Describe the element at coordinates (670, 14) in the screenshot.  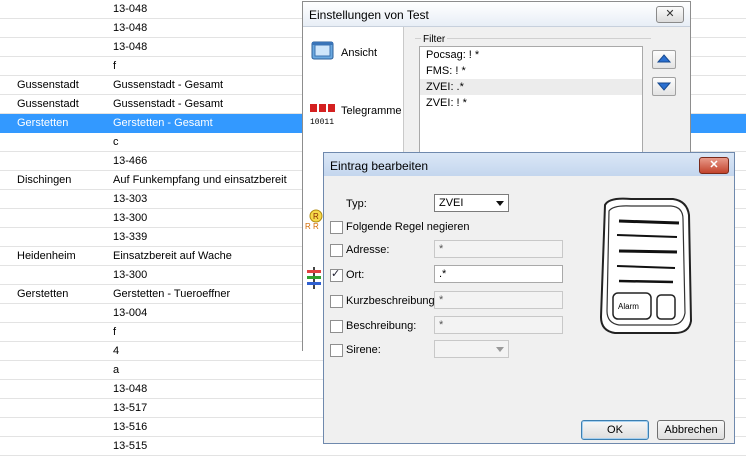
I see `settings-close-button: ✕` at that location.